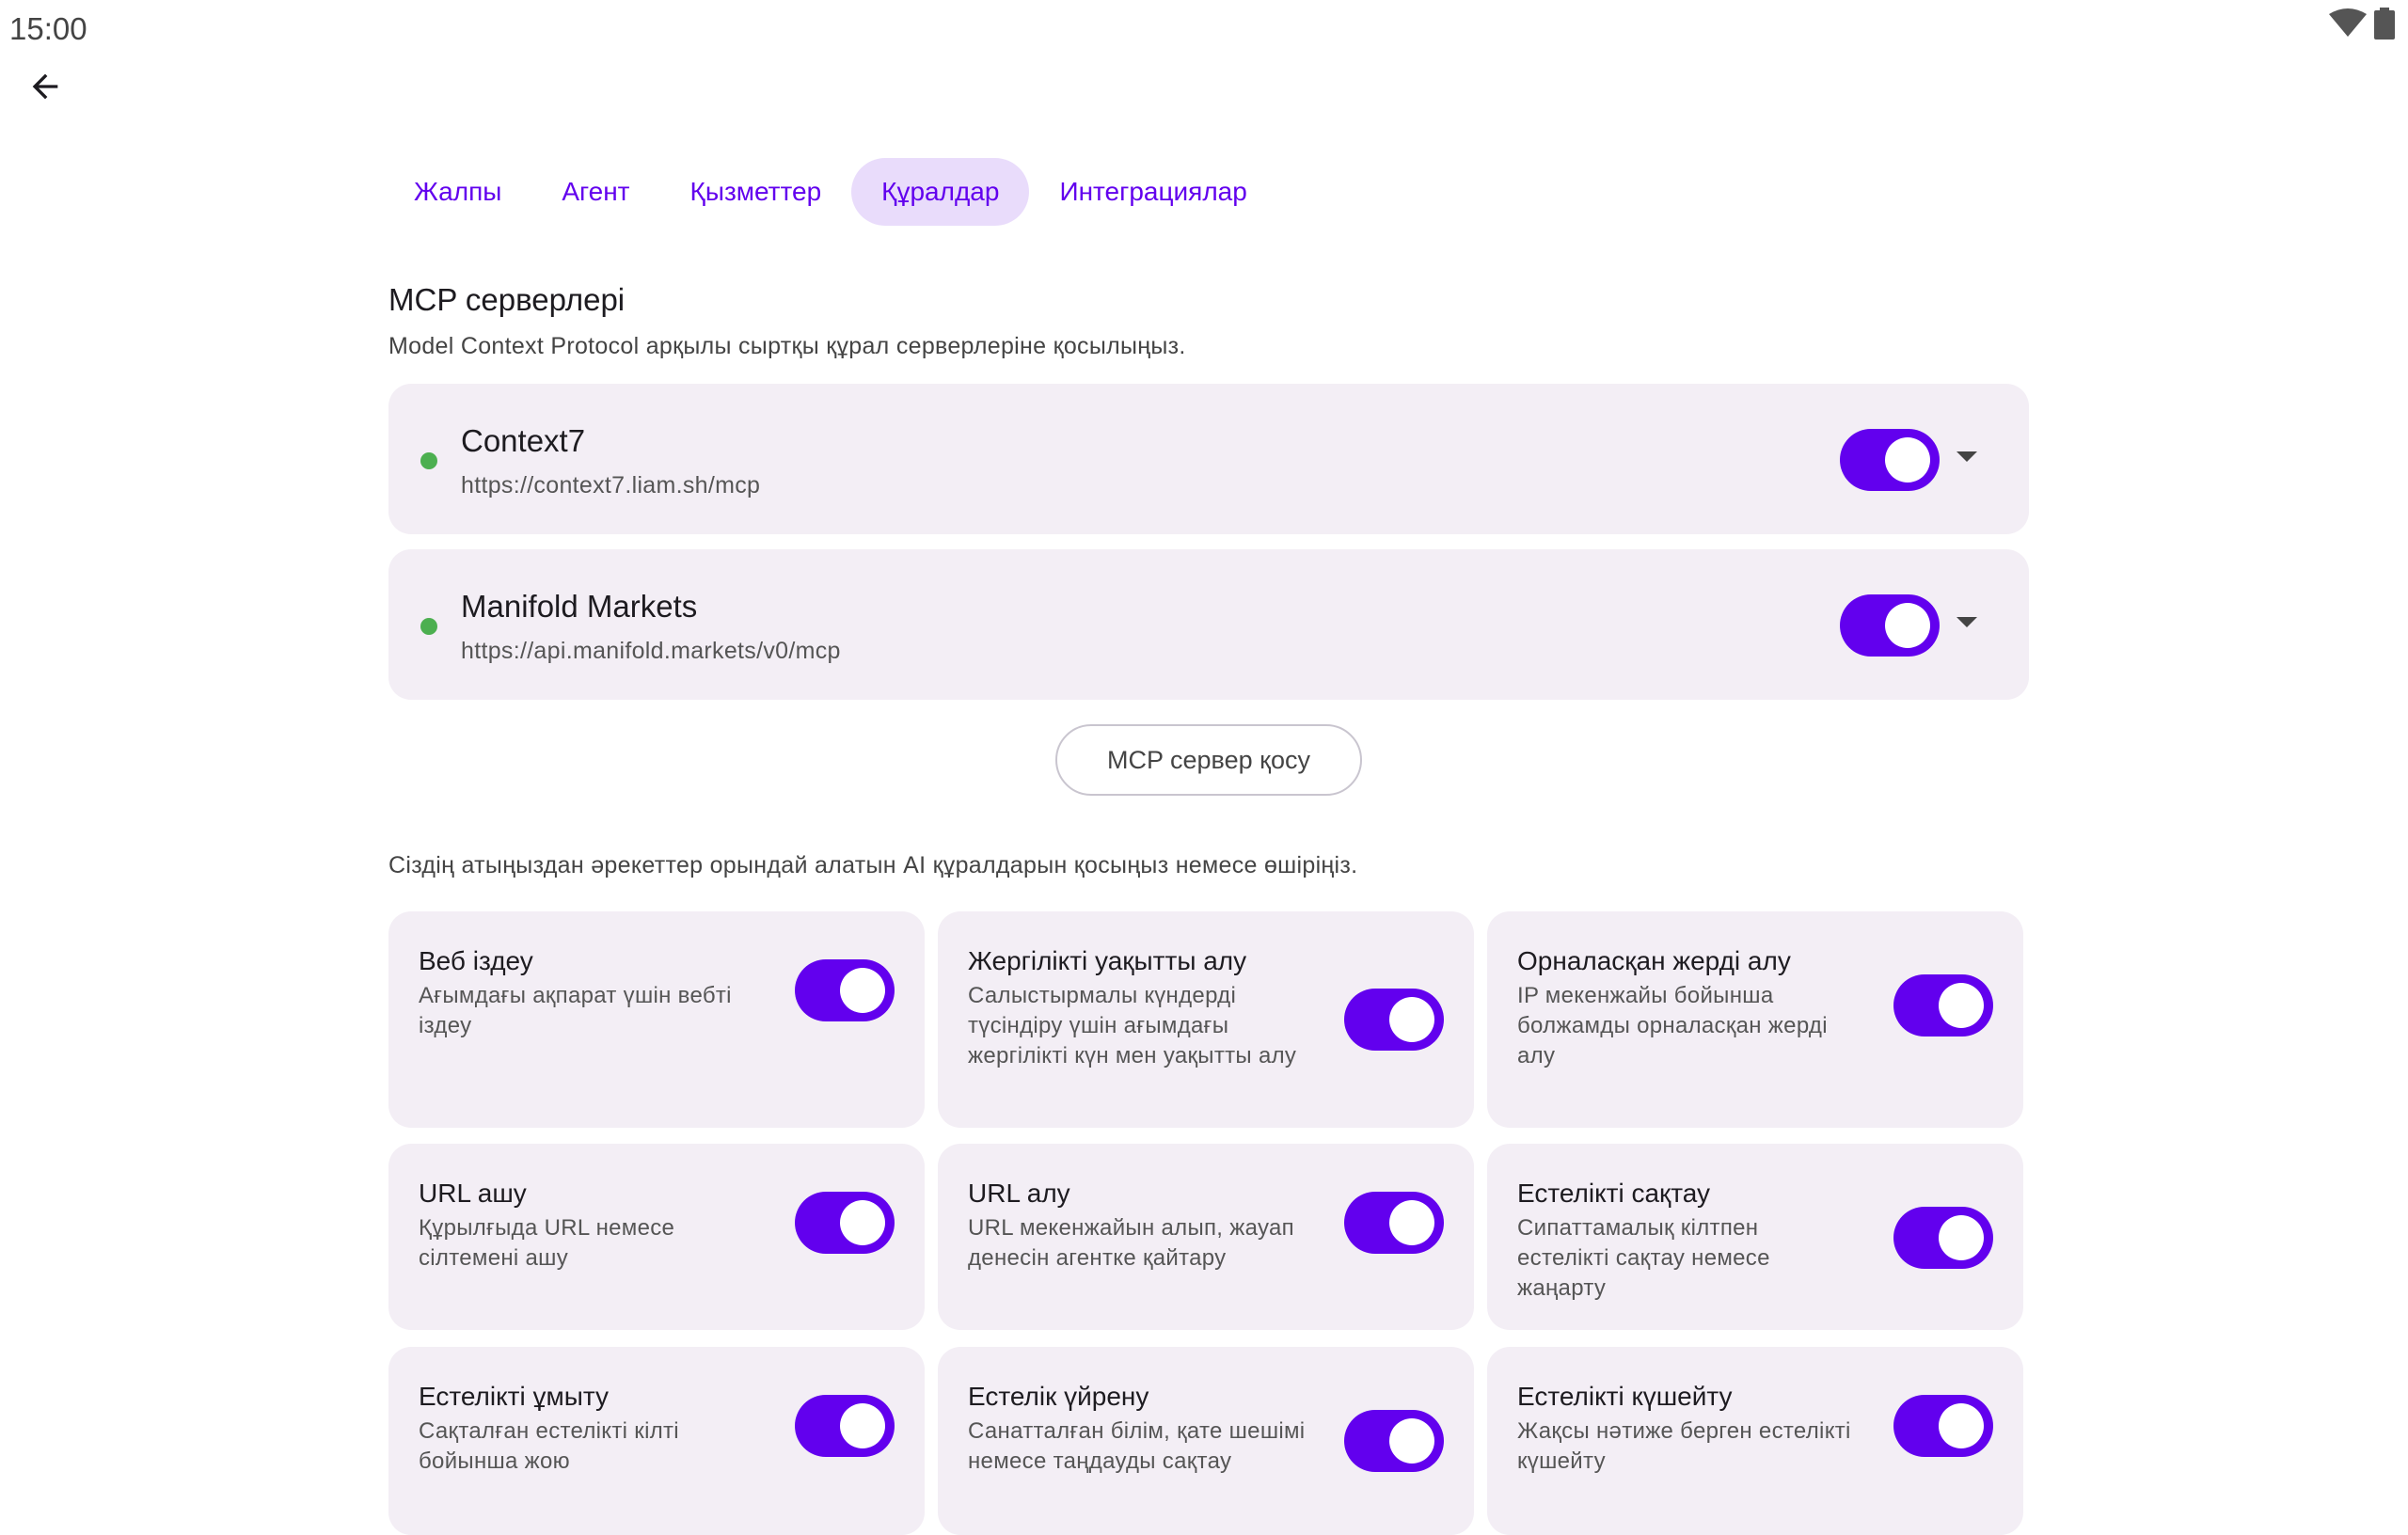  Describe the element at coordinates (1208, 459) in the screenshot. I see `mcp-server-card: Context7 https://context7.liam.sh/mcp` at that location.